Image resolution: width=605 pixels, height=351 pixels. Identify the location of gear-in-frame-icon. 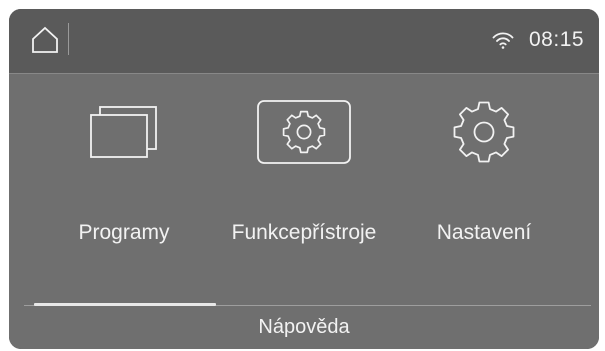
(304, 132).